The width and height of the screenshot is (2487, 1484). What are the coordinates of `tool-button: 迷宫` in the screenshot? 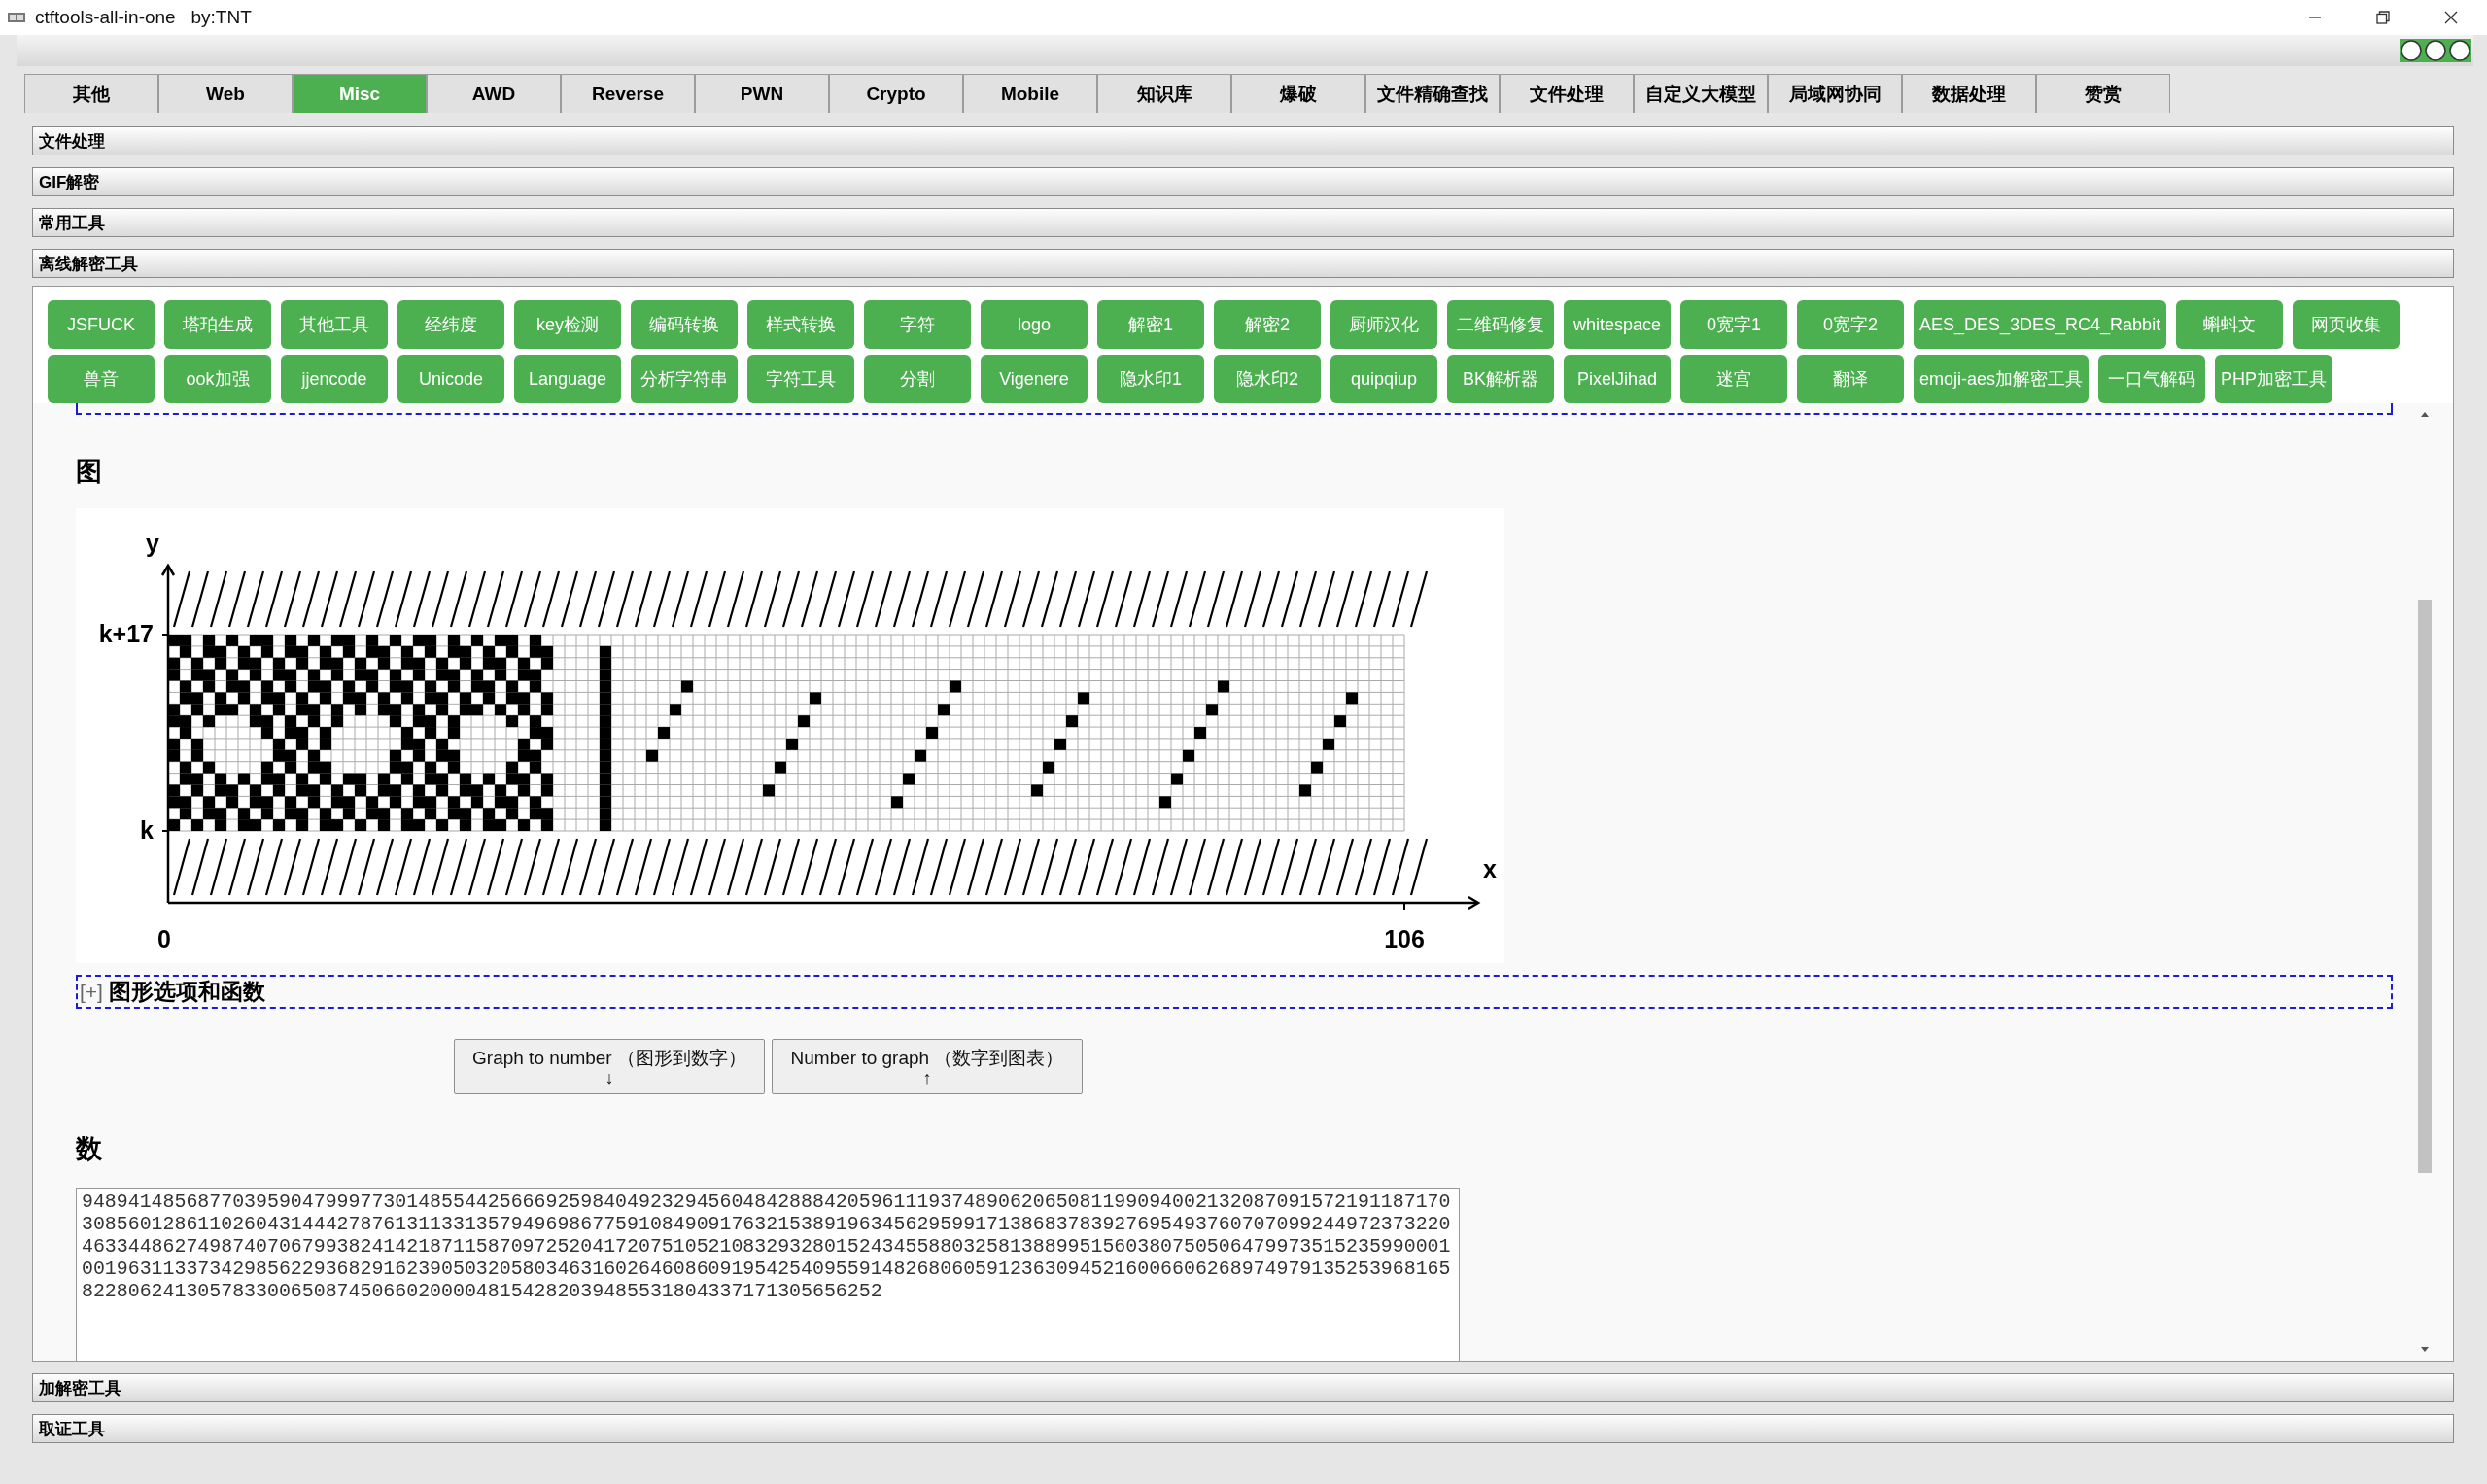 It's located at (1734, 379).